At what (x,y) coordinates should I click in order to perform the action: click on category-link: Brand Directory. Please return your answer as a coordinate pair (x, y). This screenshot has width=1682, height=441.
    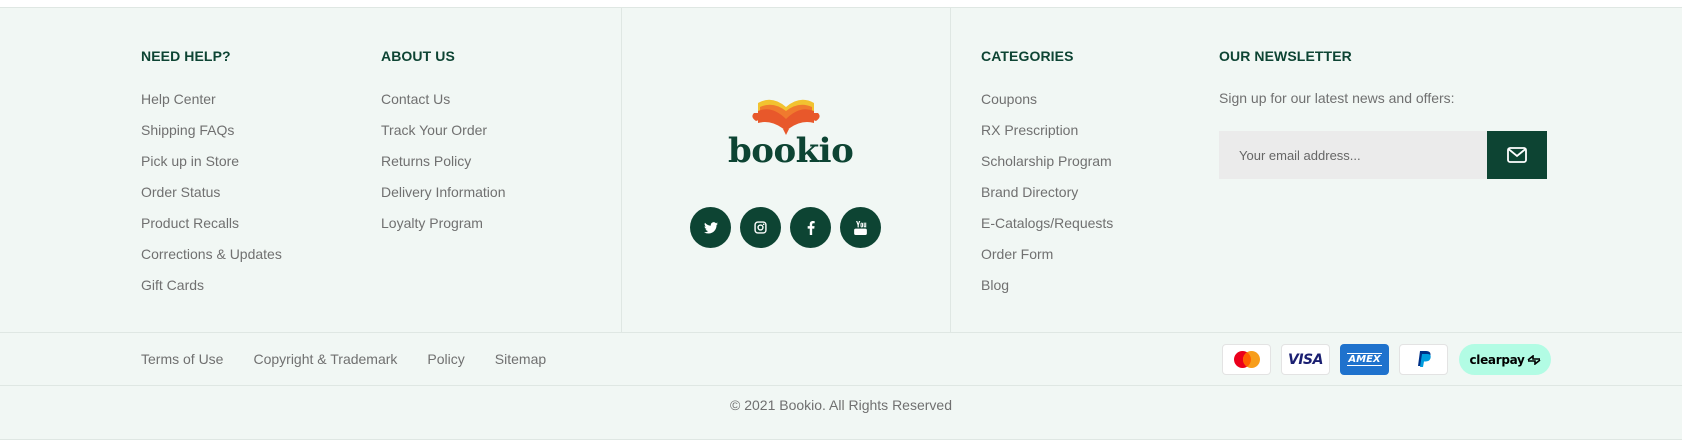
    Looking at the image, I should click on (1047, 197).